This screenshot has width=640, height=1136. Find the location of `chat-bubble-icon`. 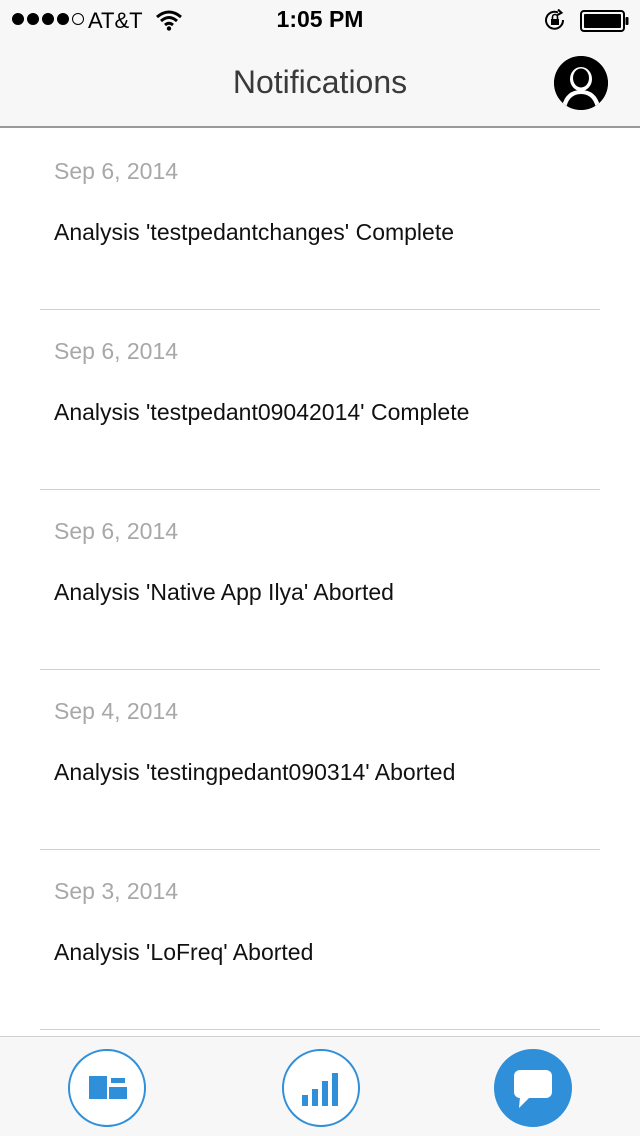

chat-bubble-icon is located at coordinates (533, 1089).